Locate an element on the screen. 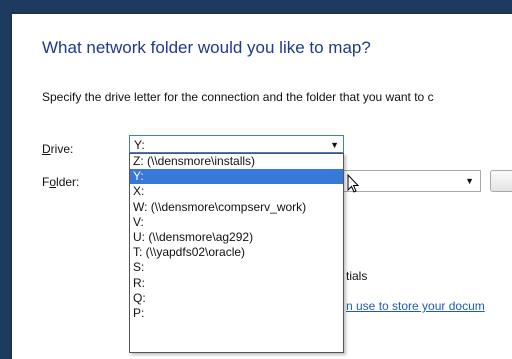  drive-select: Y: ▼ is located at coordinates (236, 144).